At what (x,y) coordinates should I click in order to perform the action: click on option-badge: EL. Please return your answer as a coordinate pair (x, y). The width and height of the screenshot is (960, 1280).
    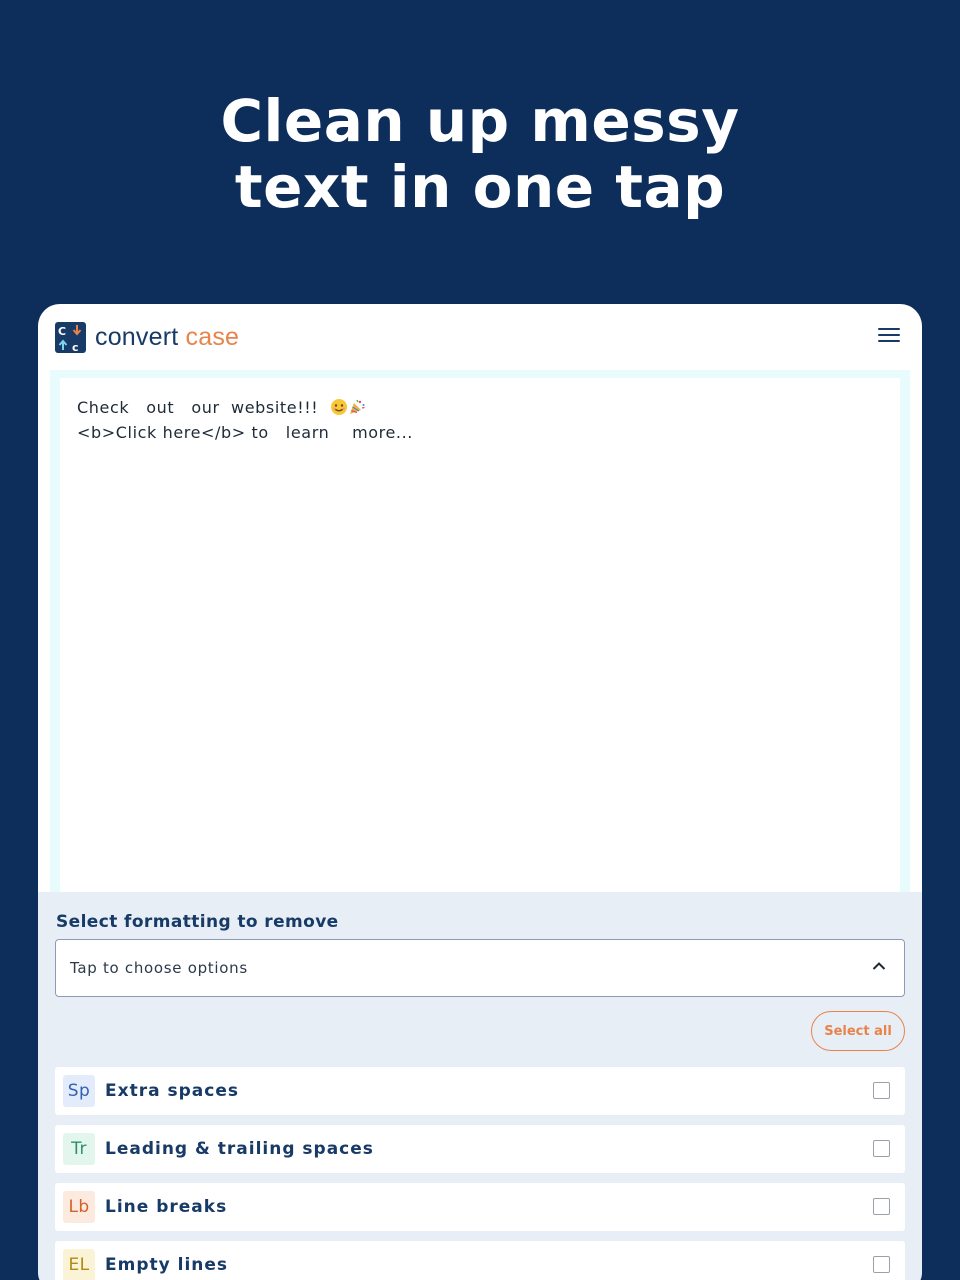
    Looking at the image, I should click on (79, 1264).